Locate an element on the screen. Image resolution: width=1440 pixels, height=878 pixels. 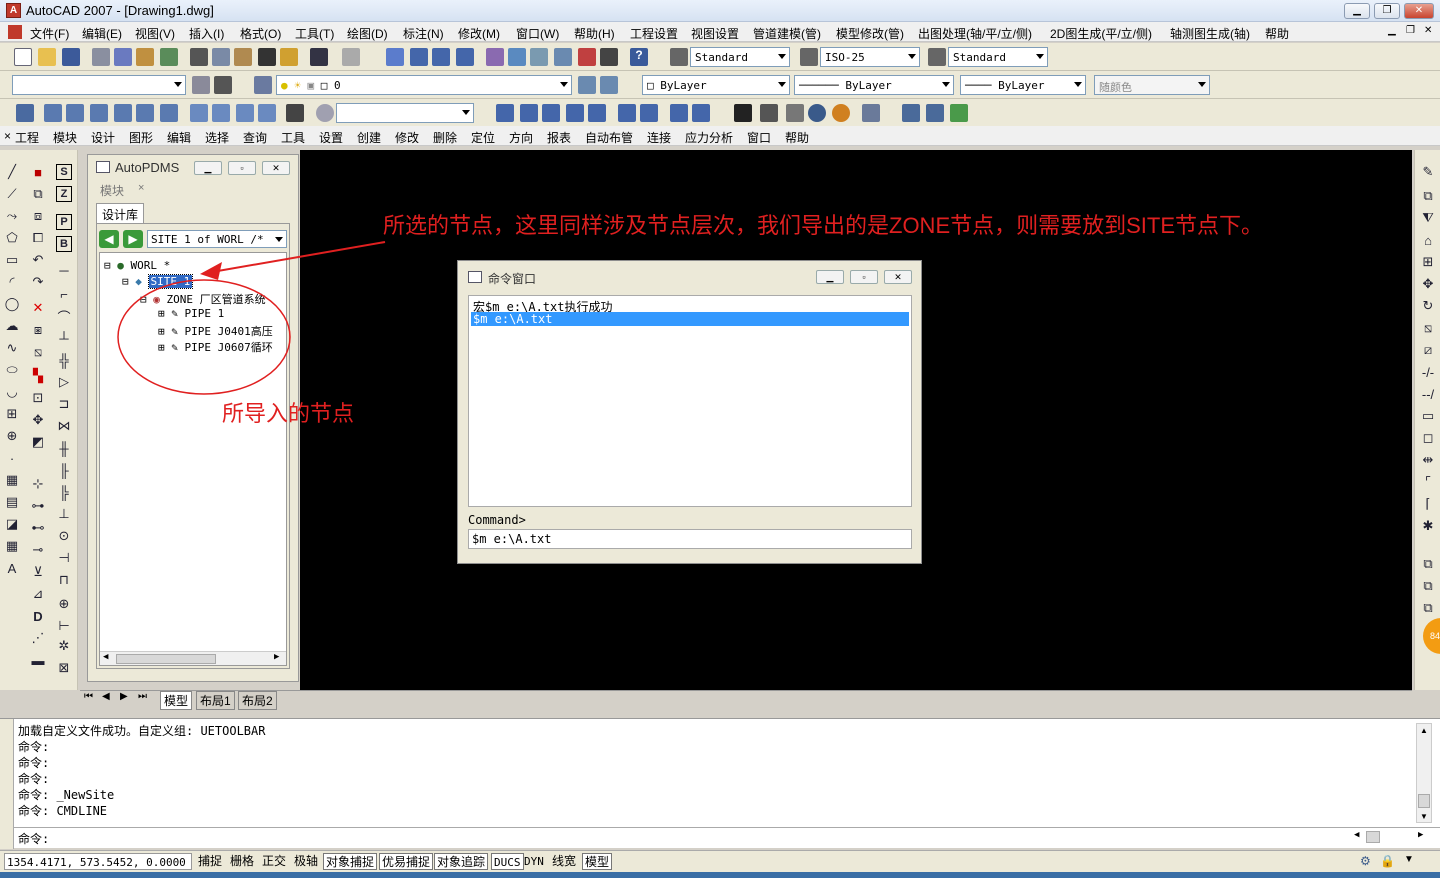
communication-center-icon: ⚙ is located at coordinates (1365, 861).